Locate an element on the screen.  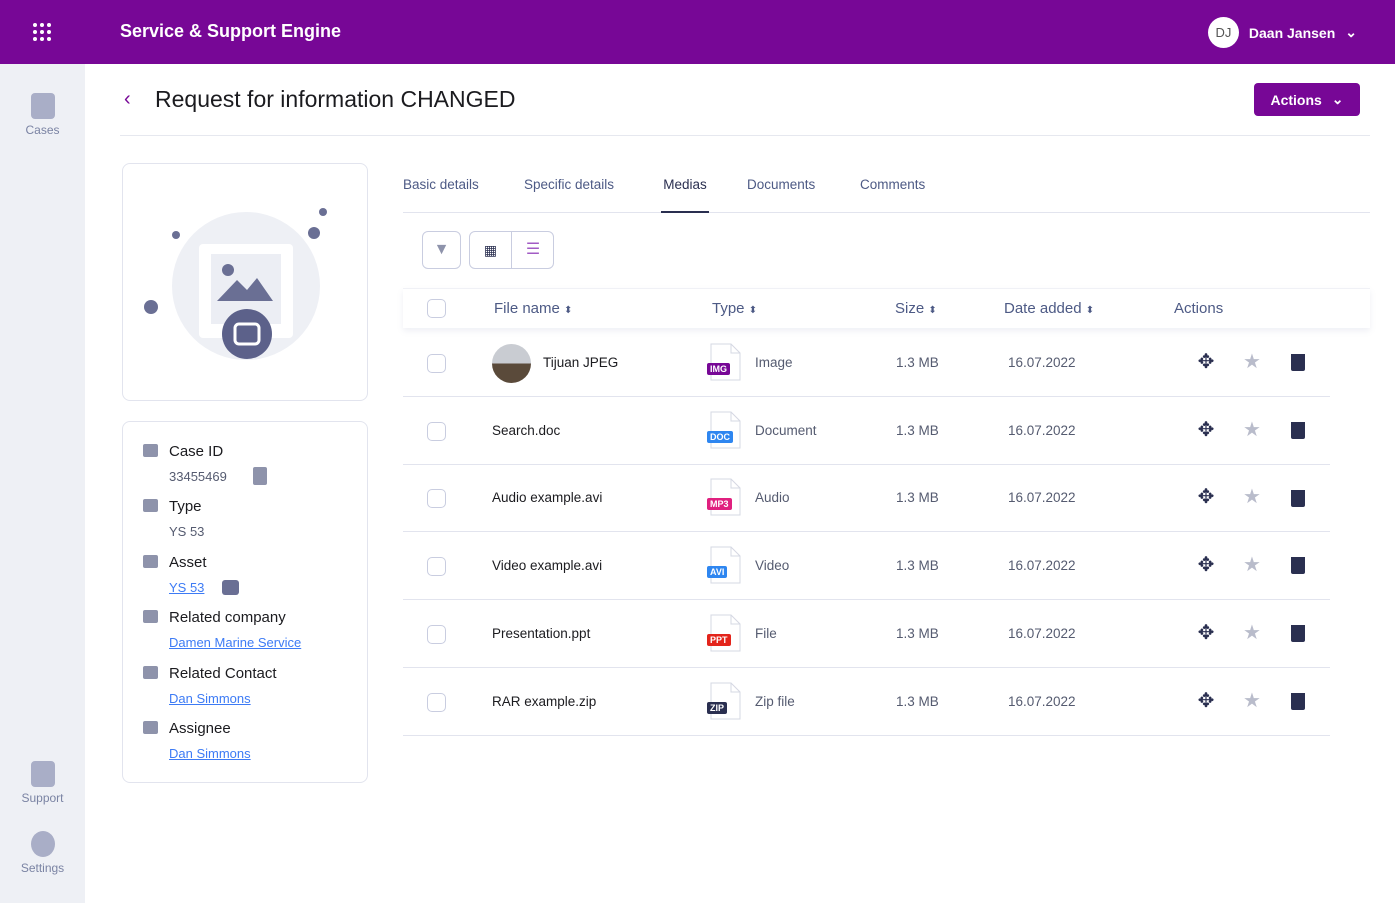
tab-documents: Documents is located at coordinates (781, 195).